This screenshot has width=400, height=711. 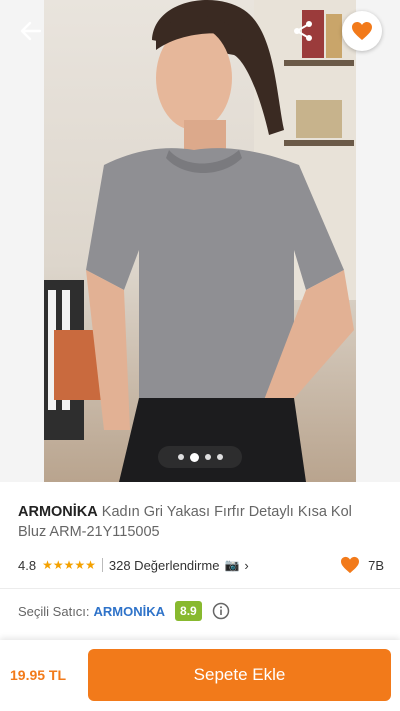 I want to click on rating-stars: ★★★★★, so click(x=69, y=565).